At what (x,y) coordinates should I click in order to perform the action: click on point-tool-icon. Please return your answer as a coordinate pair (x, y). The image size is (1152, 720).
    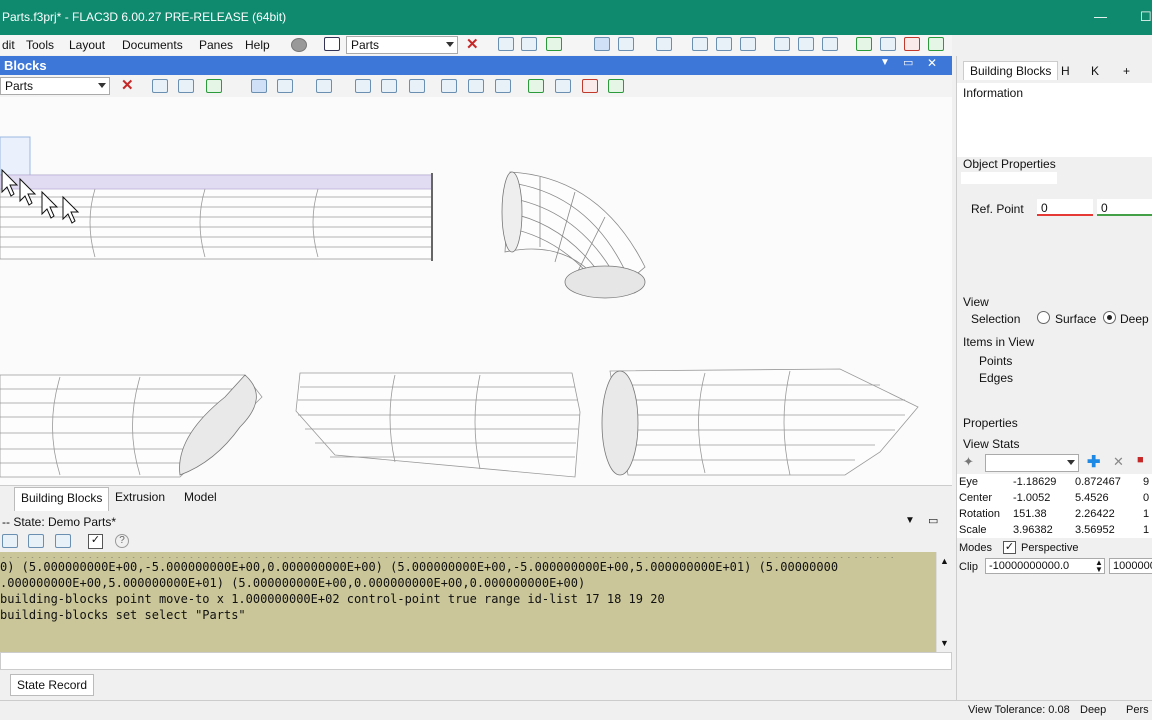
    Looking at the image, I should click on (724, 44).